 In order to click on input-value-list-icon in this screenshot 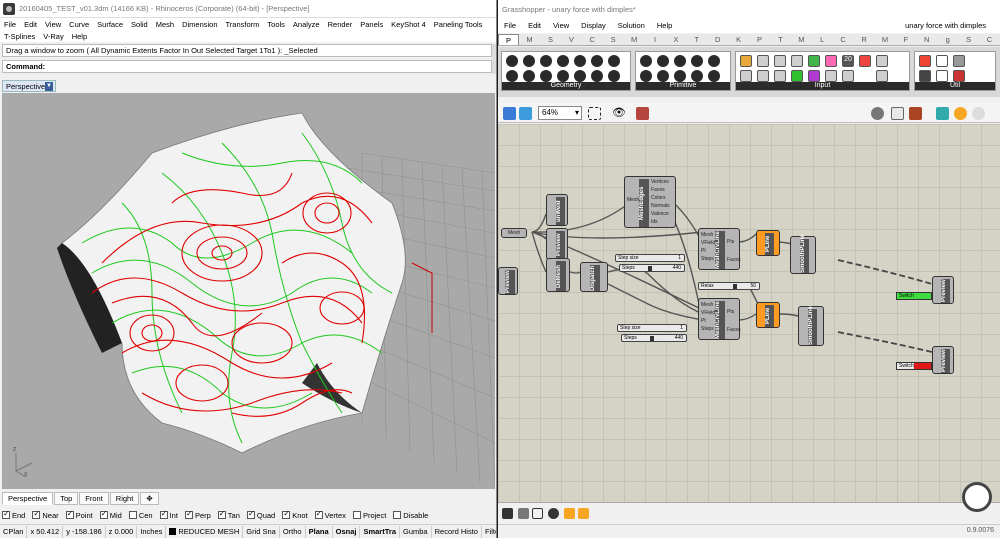, I will do `click(780, 76)`.